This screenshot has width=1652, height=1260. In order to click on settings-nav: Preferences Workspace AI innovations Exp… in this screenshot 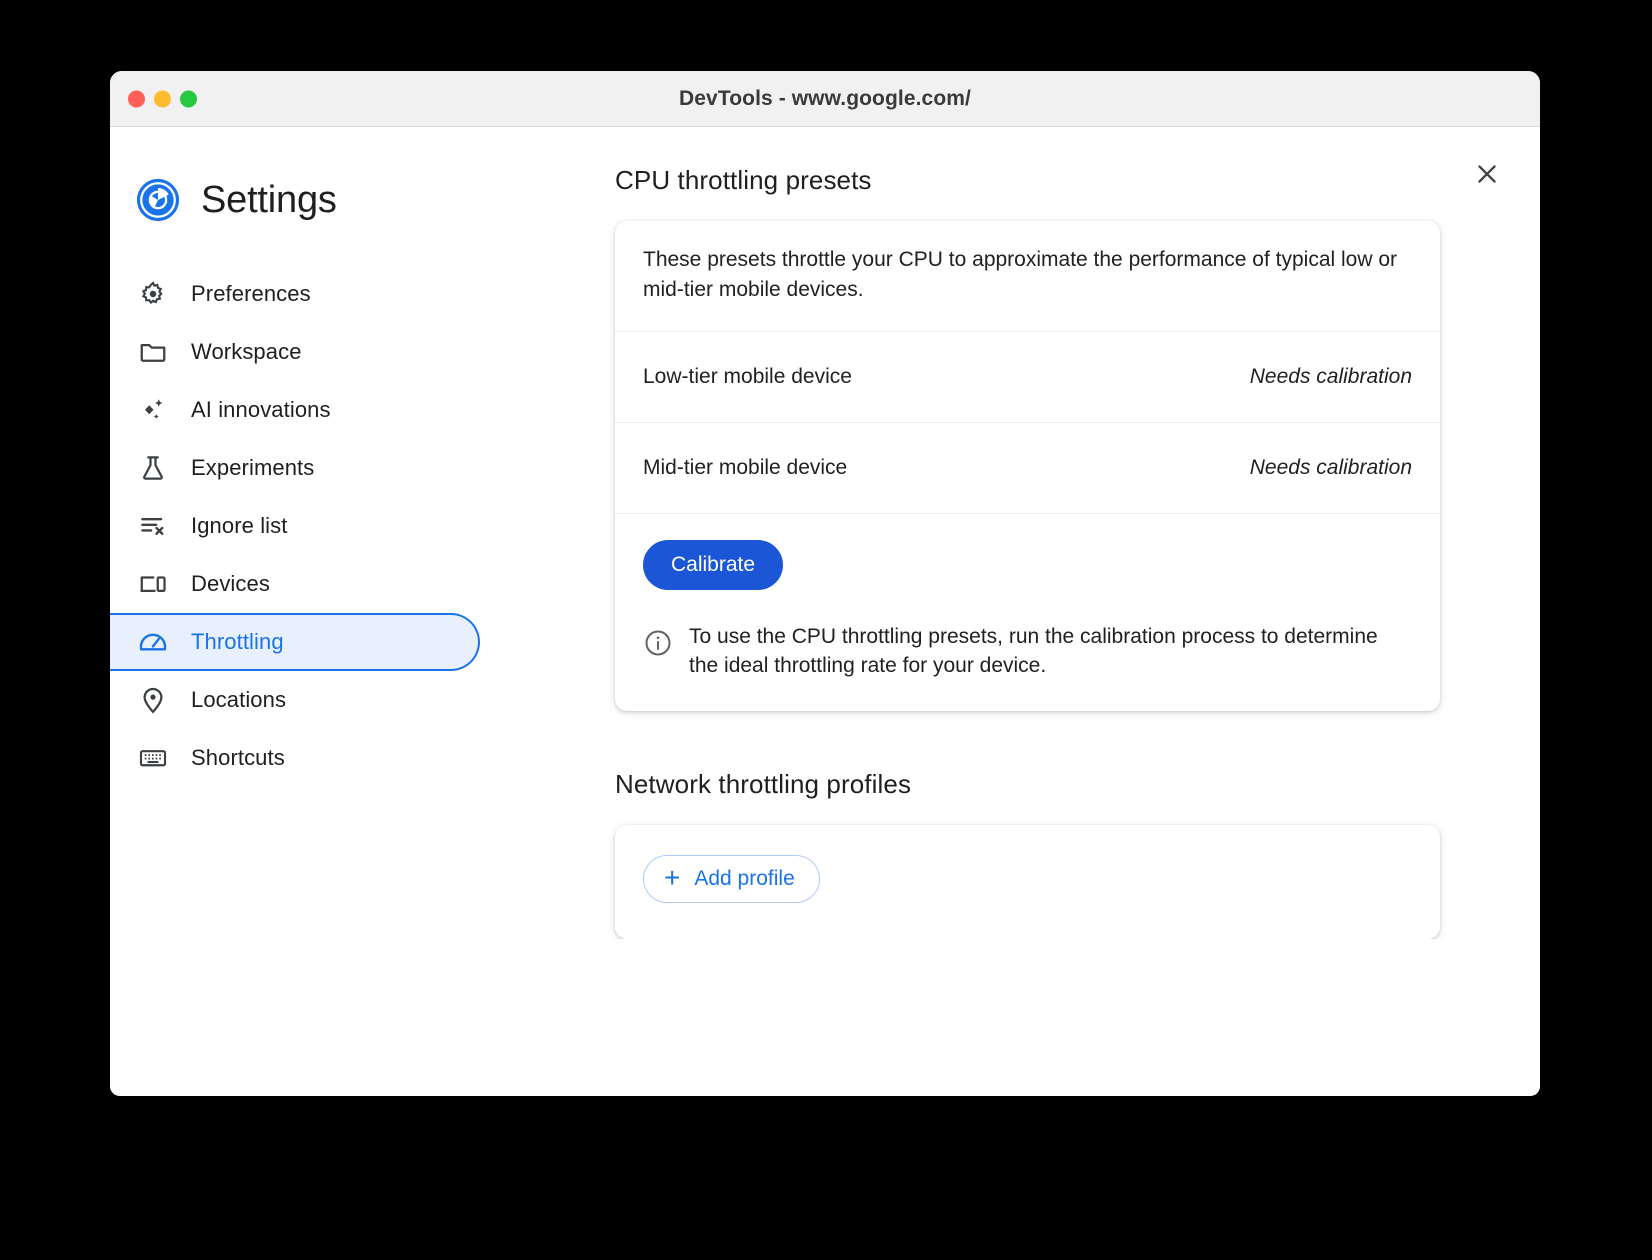, I will do `click(309, 526)`.